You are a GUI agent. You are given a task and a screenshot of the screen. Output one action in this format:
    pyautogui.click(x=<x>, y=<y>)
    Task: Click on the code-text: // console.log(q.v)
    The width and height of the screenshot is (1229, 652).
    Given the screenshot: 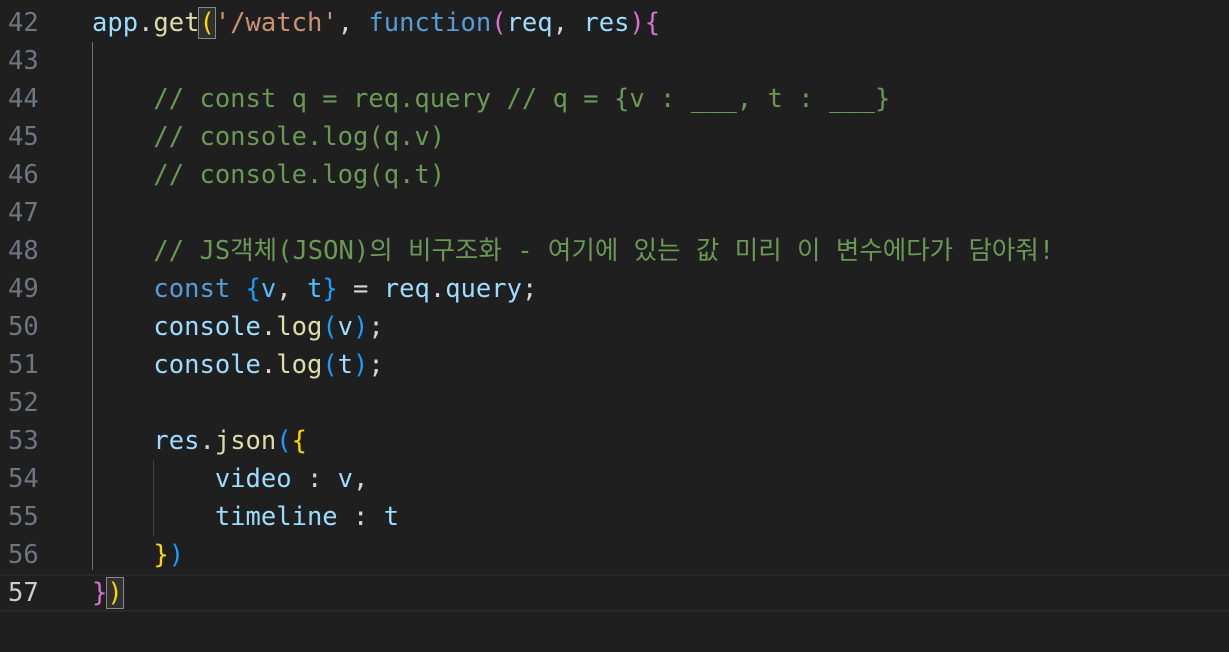 What is the action you would take?
    pyautogui.click(x=268, y=137)
    